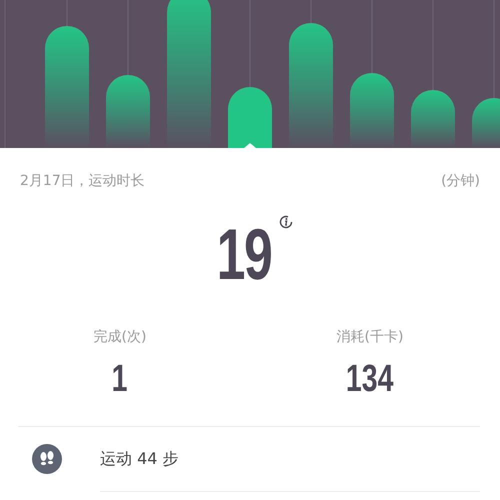 This screenshot has height=500, width=500. What do you see at coordinates (47, 459) in the screenshot?
I see `footprints-icon` at bounding box center [47, 459].